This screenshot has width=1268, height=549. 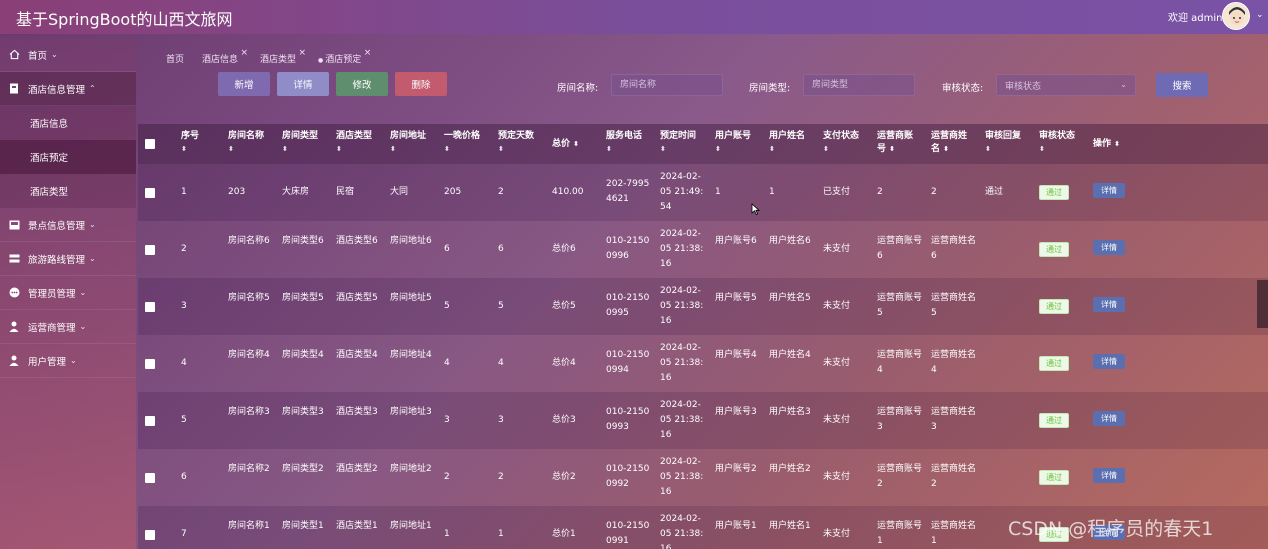 I want to click on edit-button: 修改, so click(x=362, y=84).